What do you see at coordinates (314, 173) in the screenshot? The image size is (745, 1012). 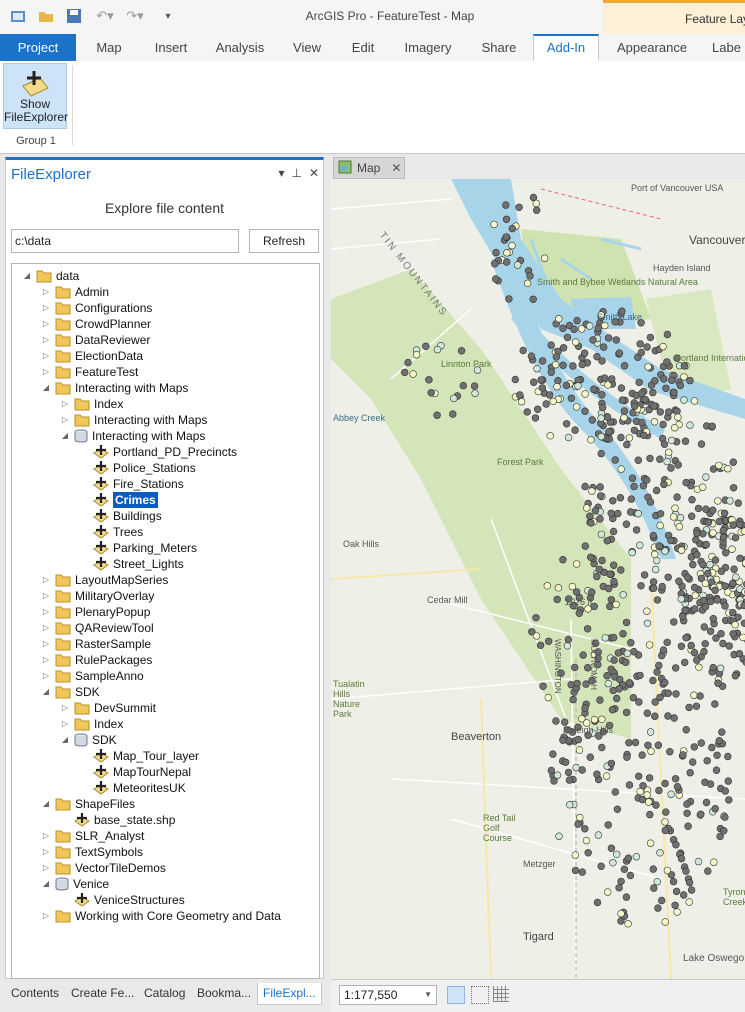 I see `close-icon: ✕` at bounding box center [314, 173].